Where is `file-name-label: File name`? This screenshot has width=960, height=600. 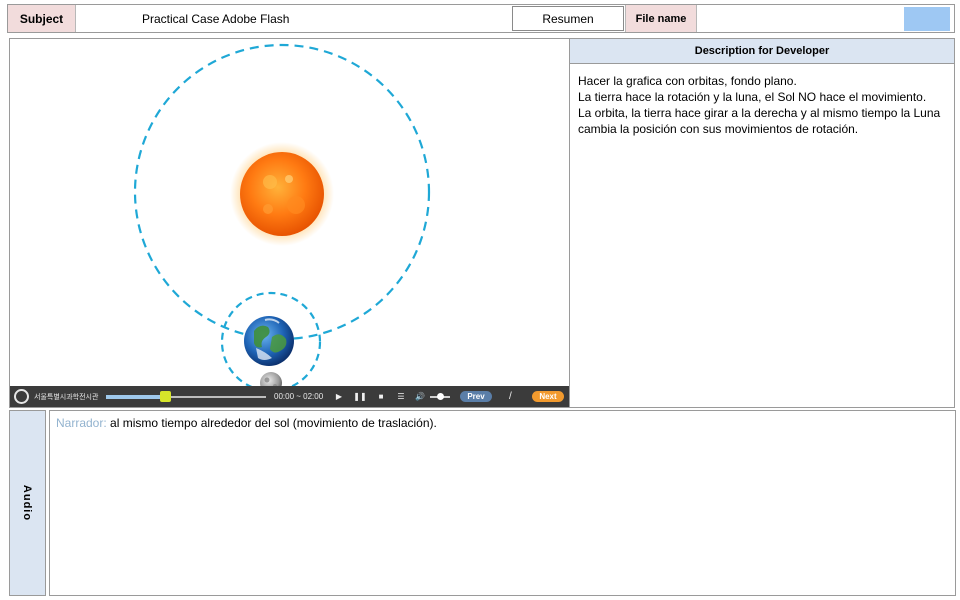 file-name-label: File name is located at coordinates (661, 18).